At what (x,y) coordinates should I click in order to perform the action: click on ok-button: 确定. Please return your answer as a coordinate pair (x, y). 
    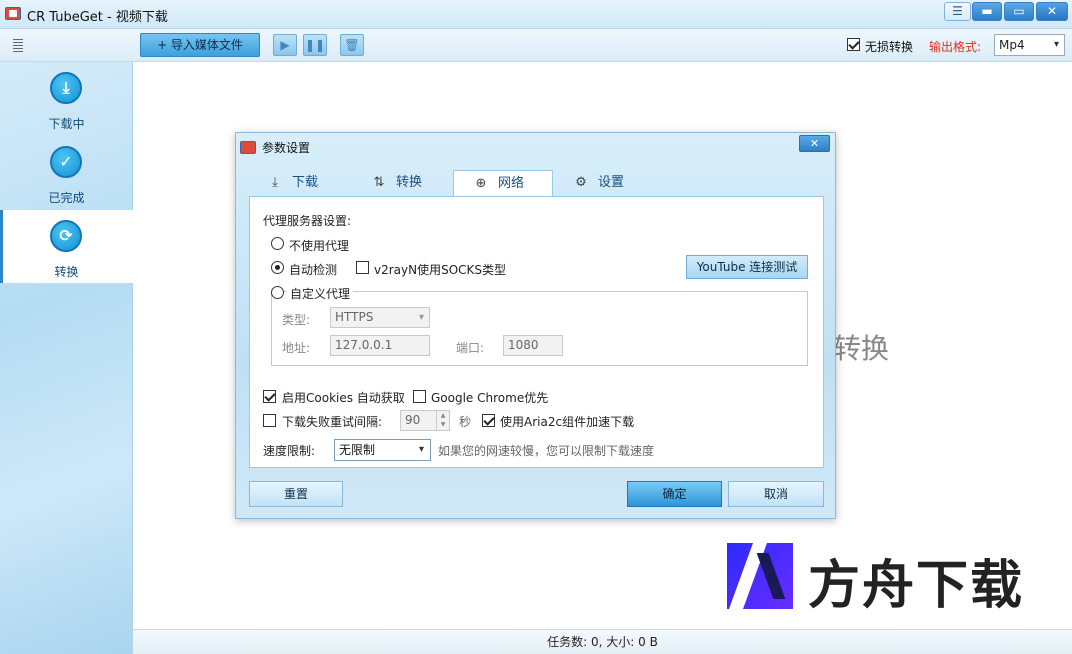
    Looking at the image, I should click on (674, 494).